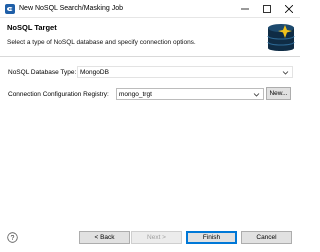 The width and height of the screenshot is (320, 252). I want to click on db-type-value: MongoDB, so click(94, 72).